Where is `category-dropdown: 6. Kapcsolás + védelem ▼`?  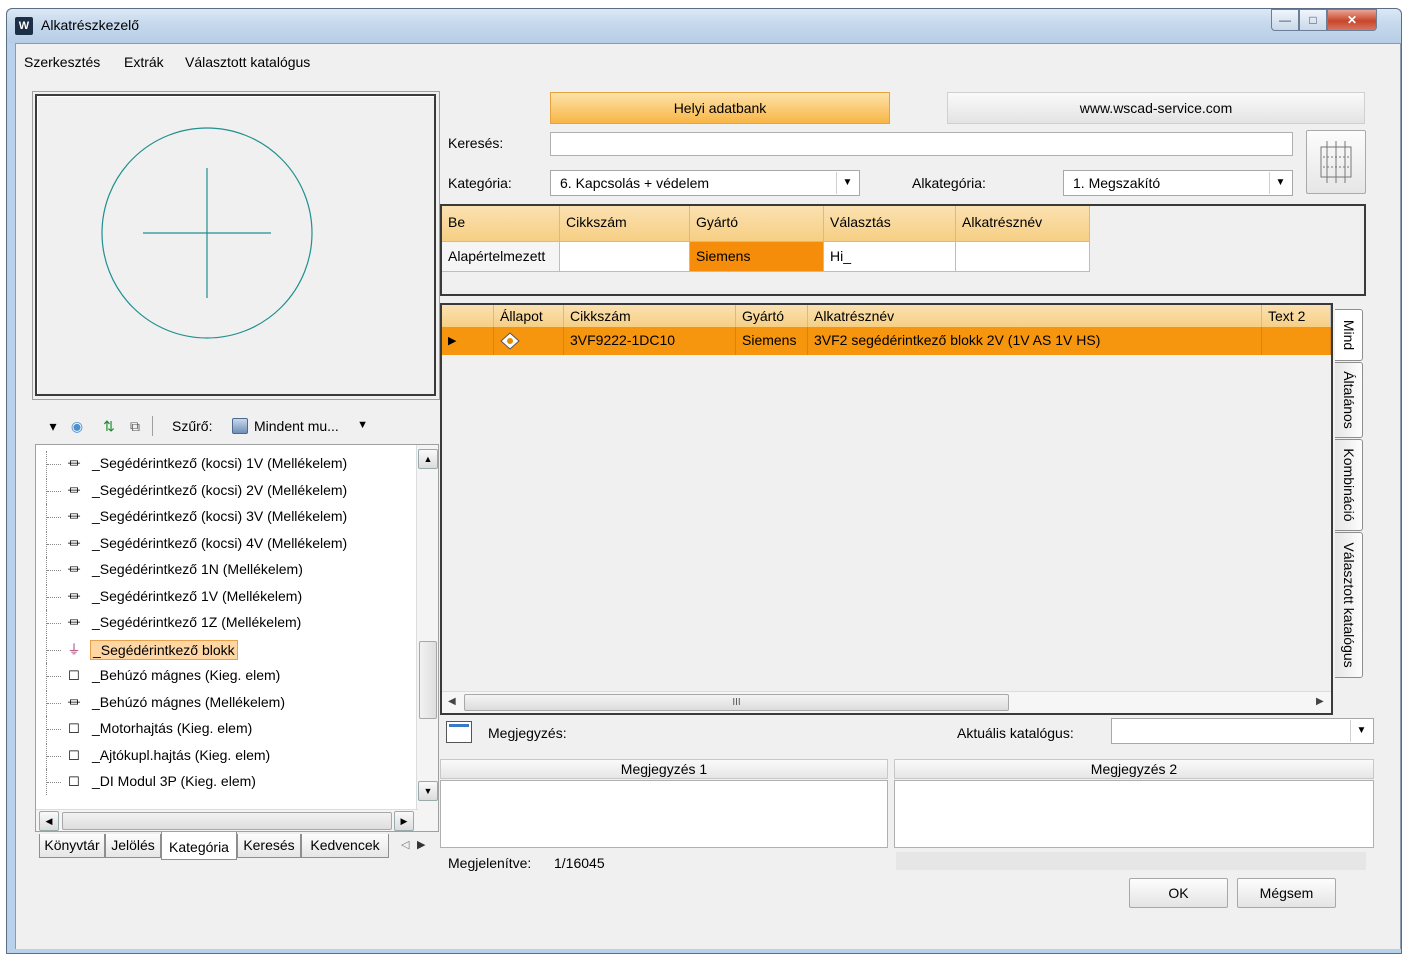
category-dropdown: 6. Kapcsolás + védelem ▼ is located at coordinates (705, 183).